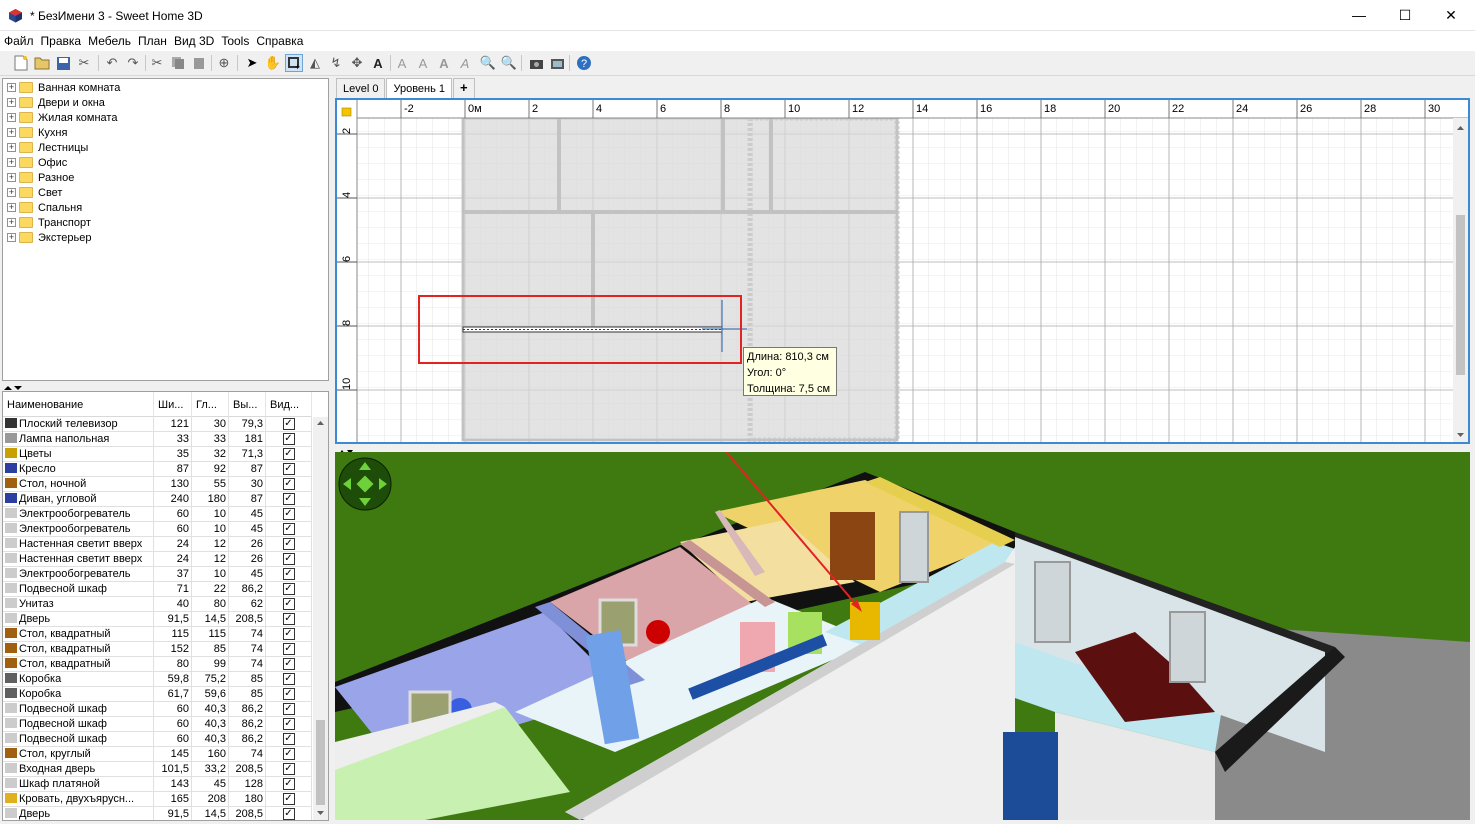  What do you see at coordinates (423, 63) in the screenshot?
I see `decrease-text-icon: A` at bounding box center [423, 63].